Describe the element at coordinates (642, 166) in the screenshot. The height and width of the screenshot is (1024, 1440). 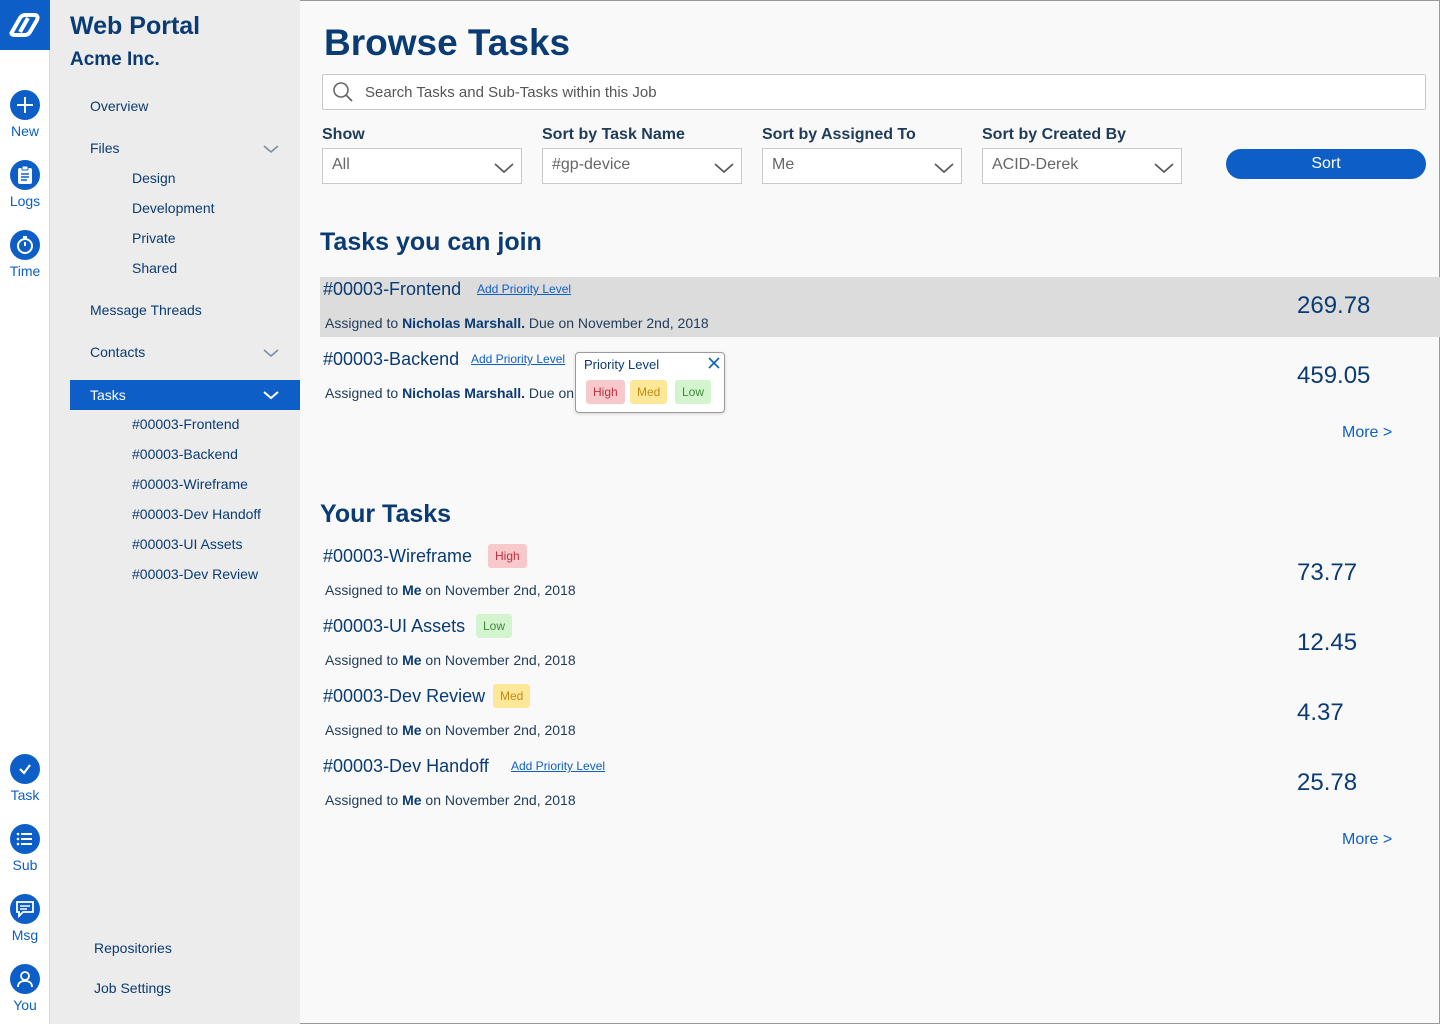
I see `filter-task-name-select: #gp-device` at that location.